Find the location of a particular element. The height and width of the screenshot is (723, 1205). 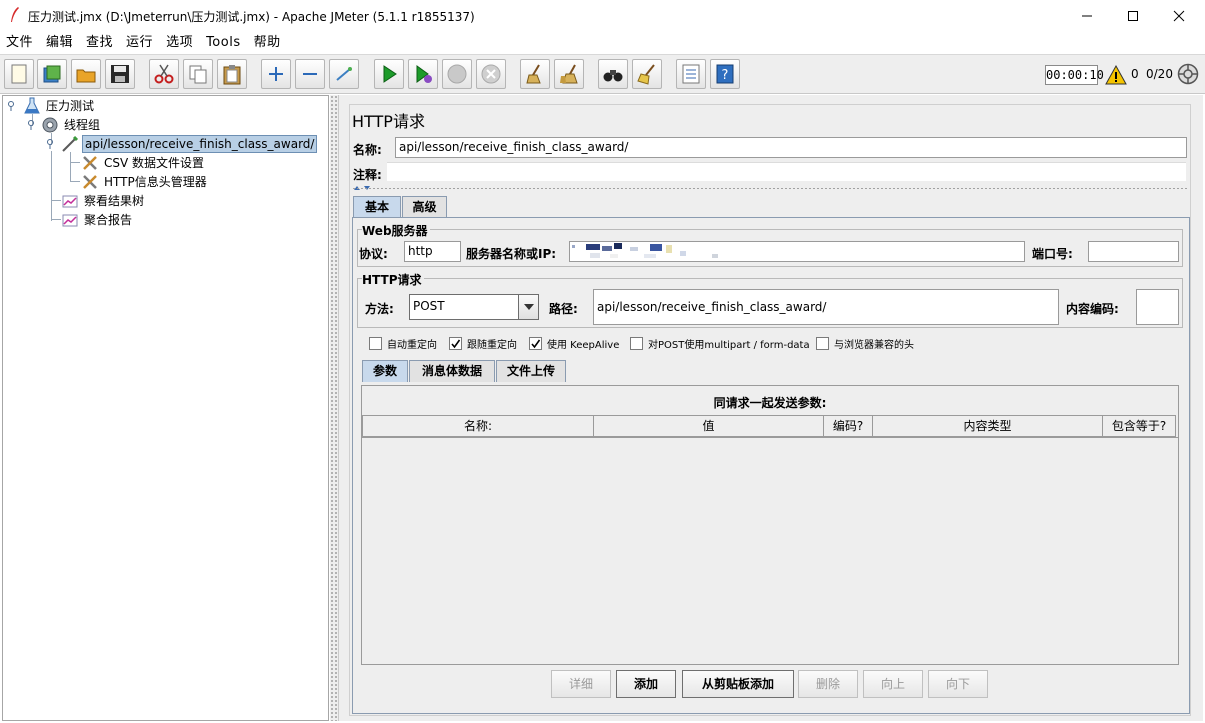

detail-button: 详细 is located at coordinates (581, 684).